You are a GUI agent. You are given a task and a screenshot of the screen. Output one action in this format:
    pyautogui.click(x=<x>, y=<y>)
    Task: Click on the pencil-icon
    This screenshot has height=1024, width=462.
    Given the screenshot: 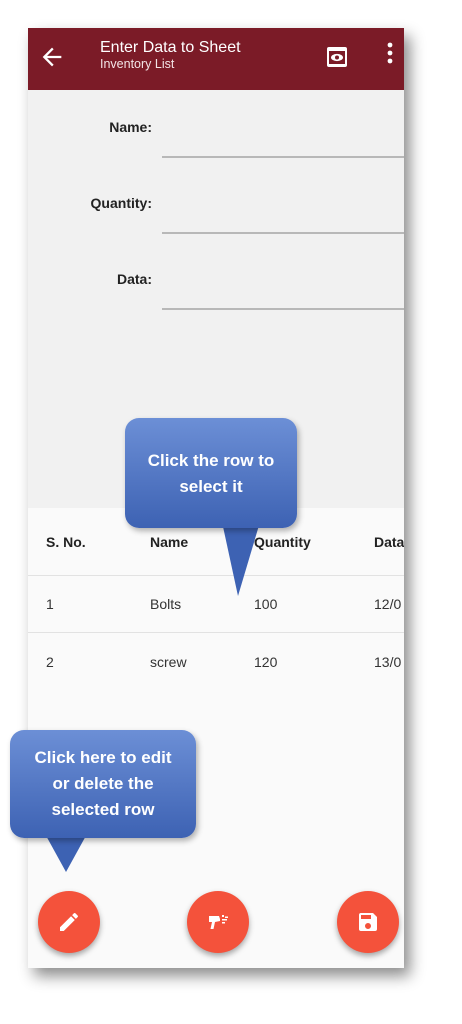 What is the action you would take?
    pyautogui.click(x=69, y=921)
    